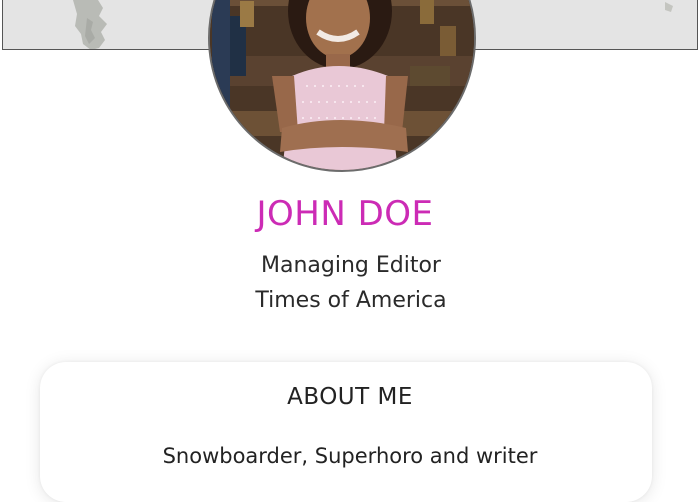 The image size is (700, 502). Describe the element at coordinates (350, 456) in the screenshot. I see `about-text: Snowboarder, Superhoro and writer` at that location.